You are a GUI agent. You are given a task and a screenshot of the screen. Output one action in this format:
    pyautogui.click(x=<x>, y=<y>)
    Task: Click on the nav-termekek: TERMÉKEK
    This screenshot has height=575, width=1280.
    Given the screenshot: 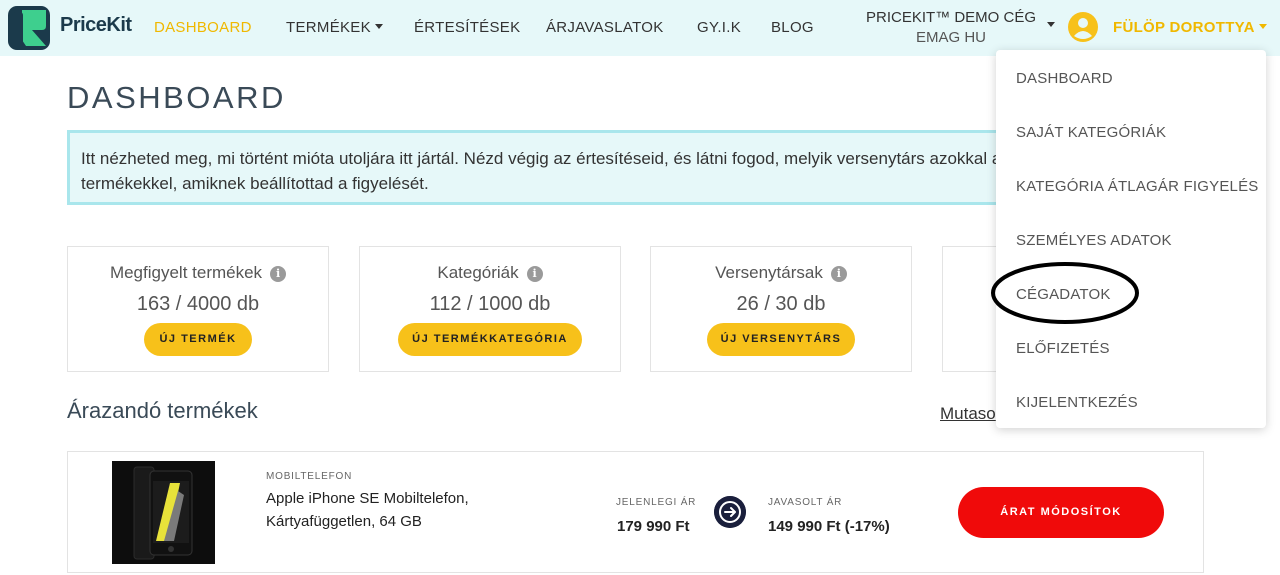 What is the action you would take?
    pyautogui.click(x=334, y=27)
    